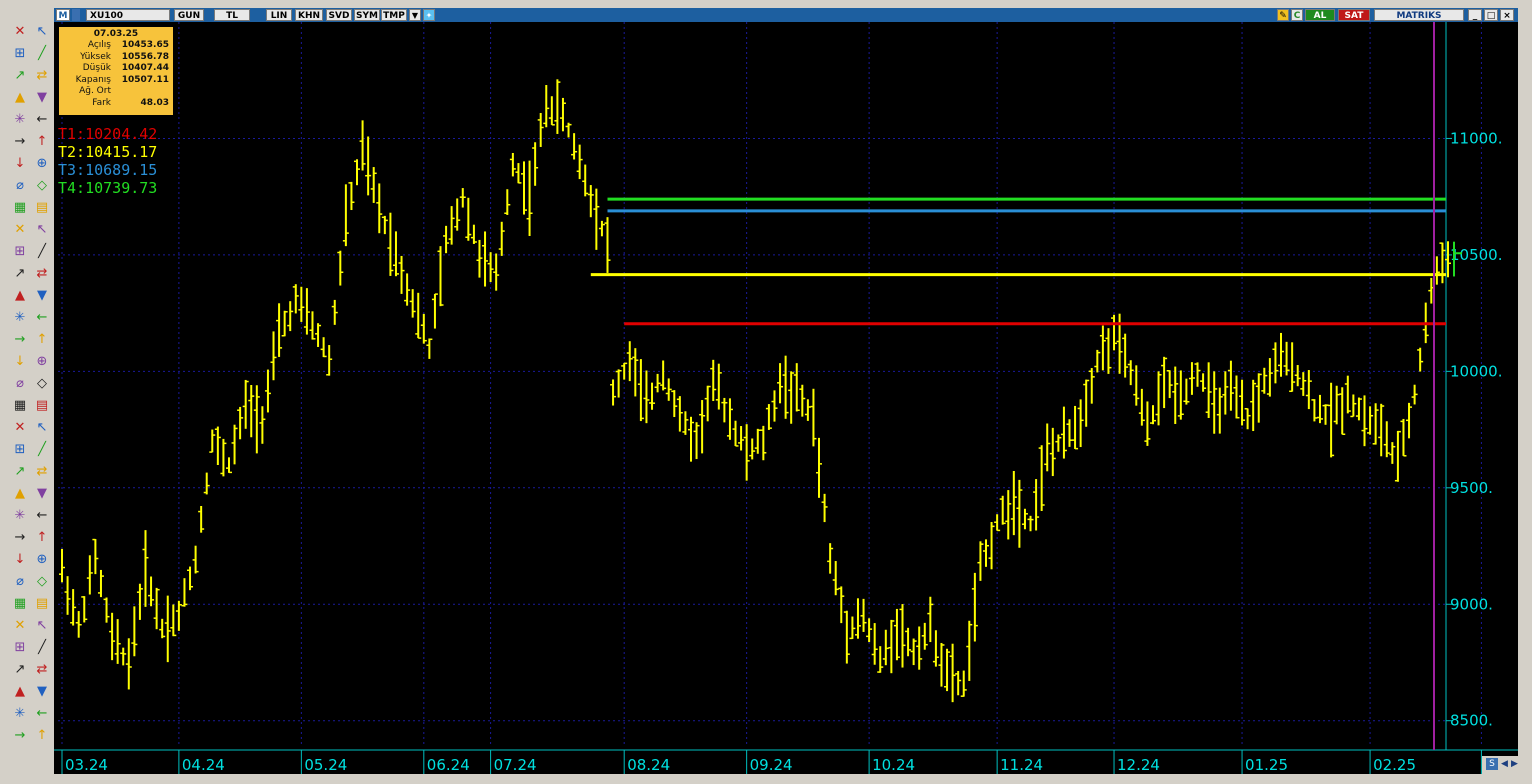 The width and height of the screenshot is (1532, 784). Describe the element at coordinates (189, 15) in the screenshot. I see `period-button: GUN` at that location.